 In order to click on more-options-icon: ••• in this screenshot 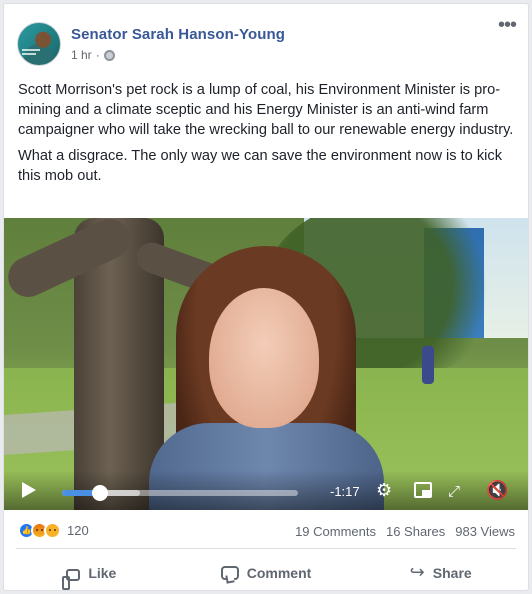, I will do `click(507, 25)`.